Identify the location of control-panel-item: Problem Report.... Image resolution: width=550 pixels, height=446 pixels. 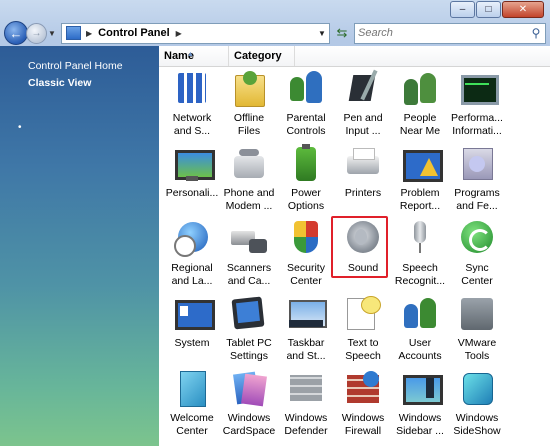
(420, 178).